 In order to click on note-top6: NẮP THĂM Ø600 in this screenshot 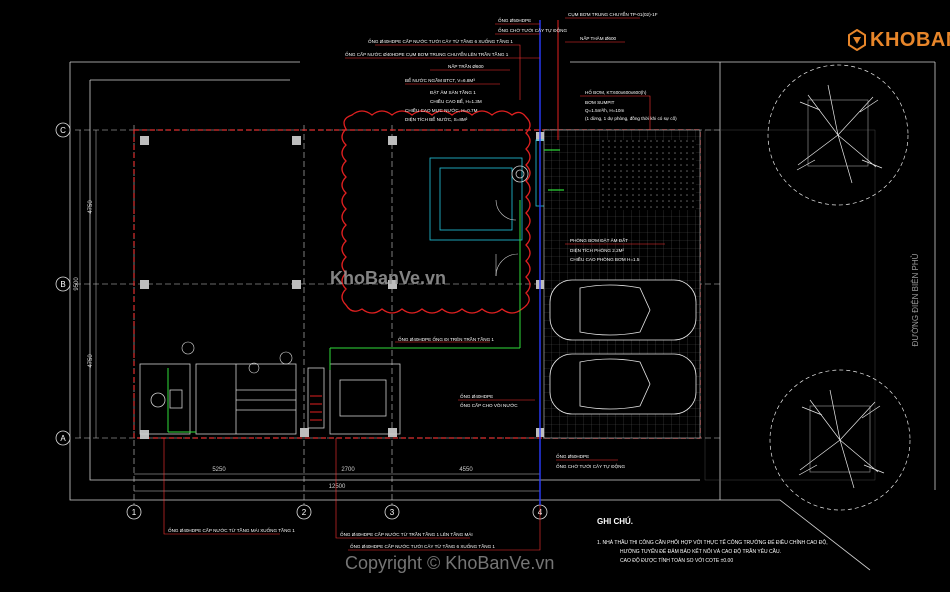, I will do `click(598, 37)`.